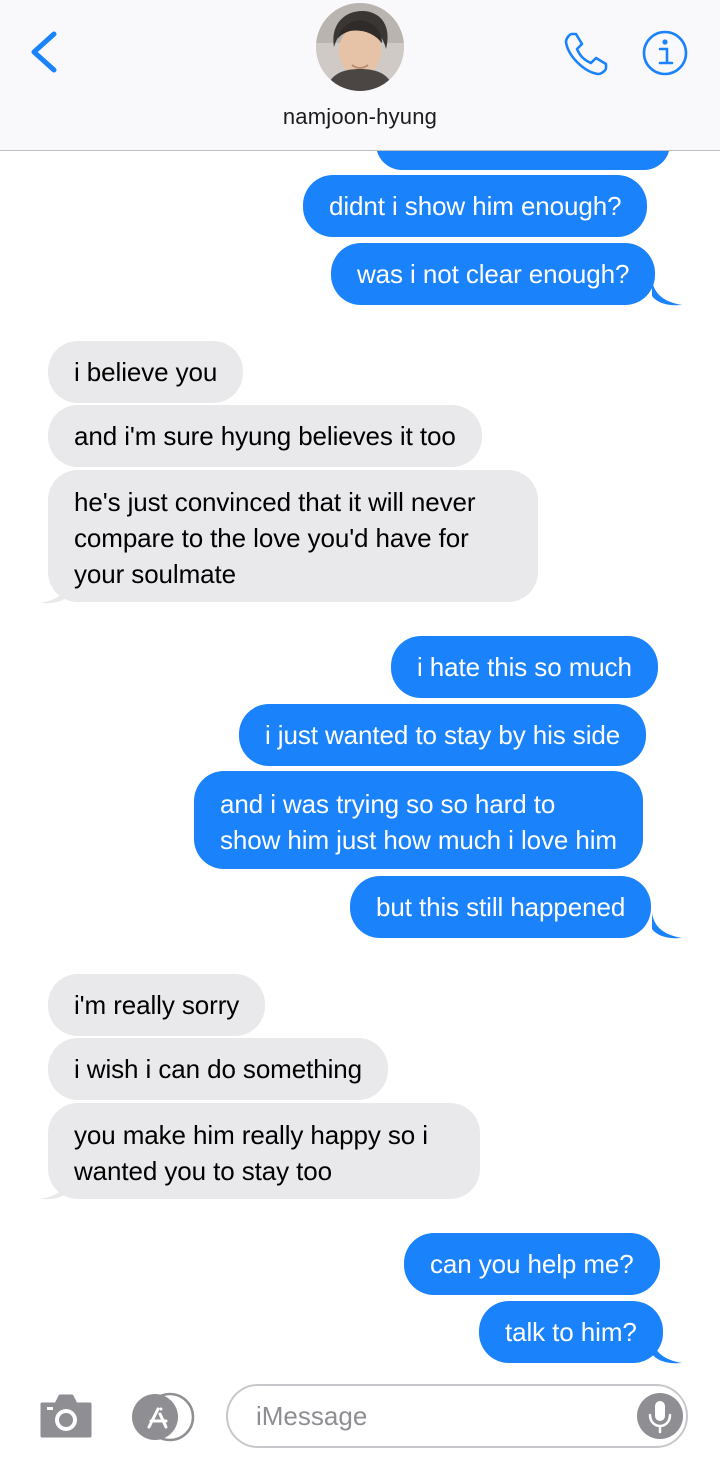  I want to click on message-text: i just wanted to stay by his side, so click(443, 735).